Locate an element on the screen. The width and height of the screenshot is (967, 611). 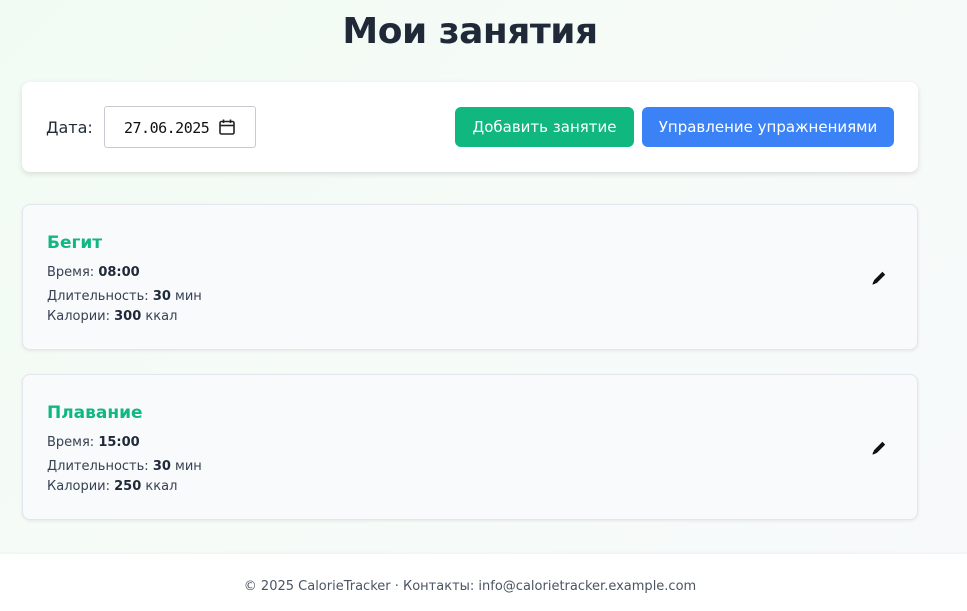
activity-calories: Калории: 250 ккал is located at coordinates (112, 486).